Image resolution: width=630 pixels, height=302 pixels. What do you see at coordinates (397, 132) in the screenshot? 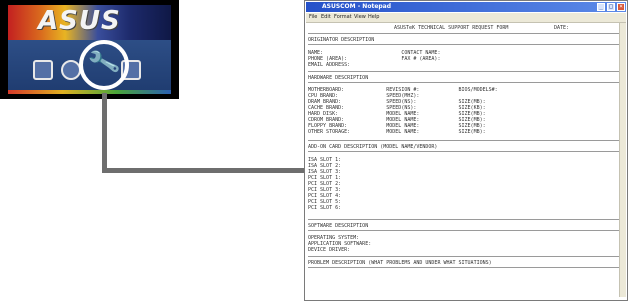
I see `hardware-line: OTHER STORAGE: MODEL NAME: SIZE(MB):` at bounding box center [397, 132].